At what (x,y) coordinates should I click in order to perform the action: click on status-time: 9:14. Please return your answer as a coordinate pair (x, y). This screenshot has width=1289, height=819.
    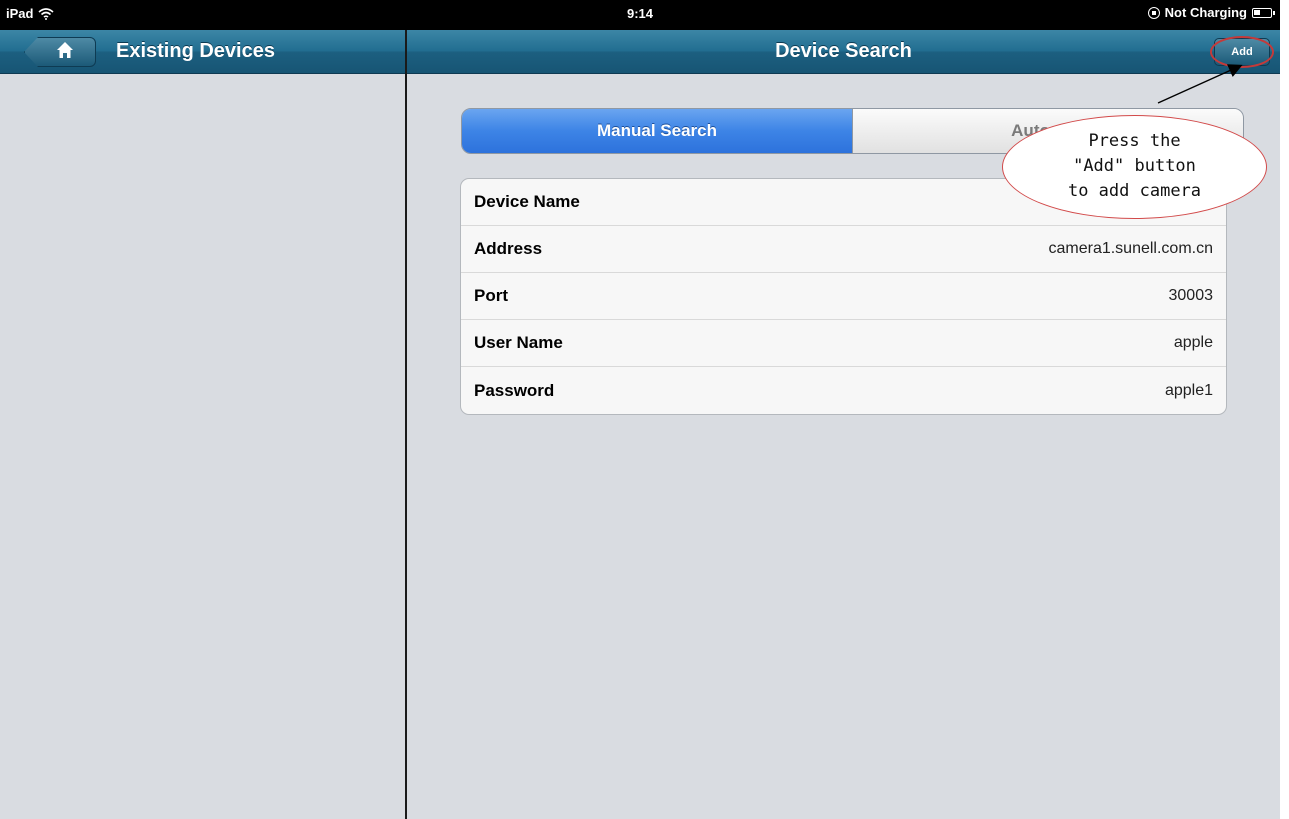
    Looking at the image, I should click on (640, 13).